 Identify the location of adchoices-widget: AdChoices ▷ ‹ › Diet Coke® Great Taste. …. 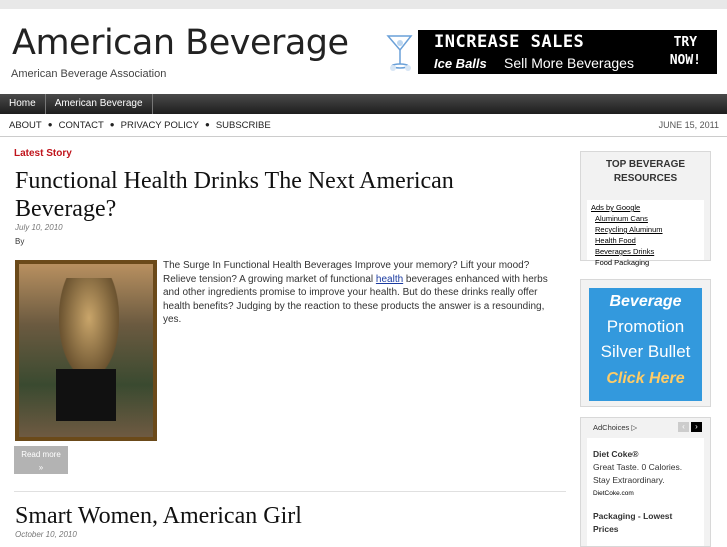
(645, 482).